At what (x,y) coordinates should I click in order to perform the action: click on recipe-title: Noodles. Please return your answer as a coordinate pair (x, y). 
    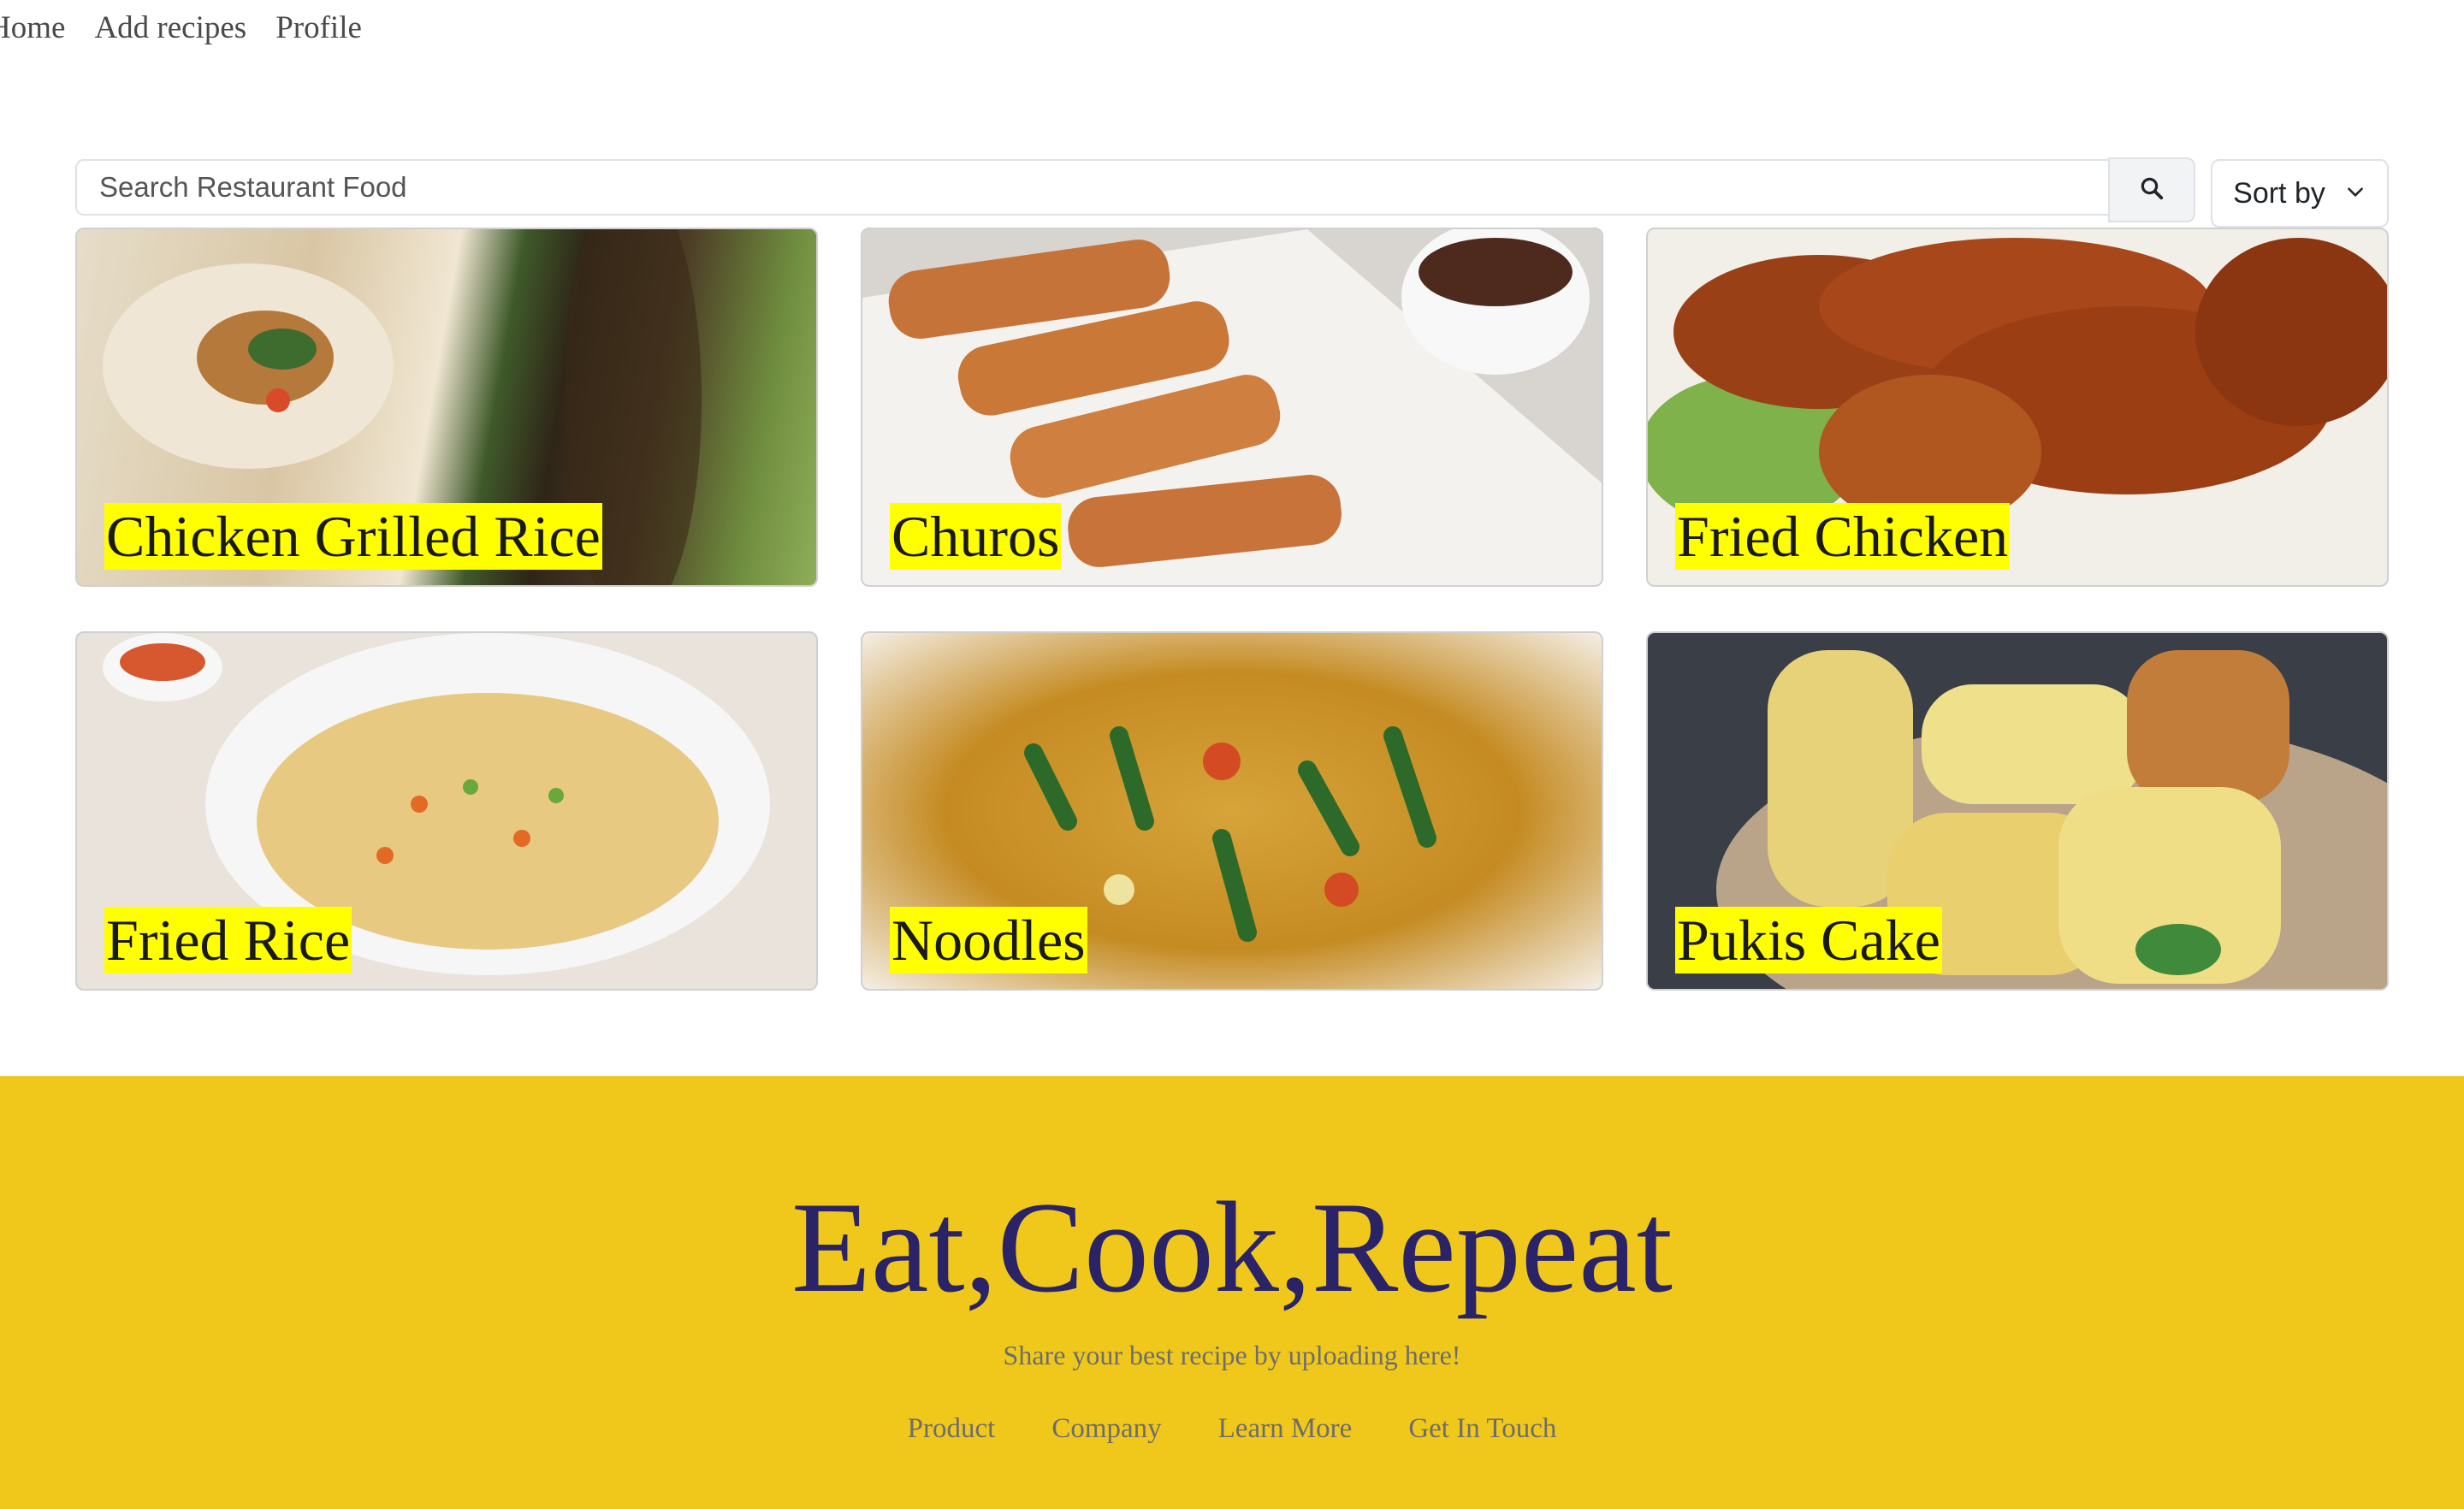
    Looking at the image, I should click on (988, 940).